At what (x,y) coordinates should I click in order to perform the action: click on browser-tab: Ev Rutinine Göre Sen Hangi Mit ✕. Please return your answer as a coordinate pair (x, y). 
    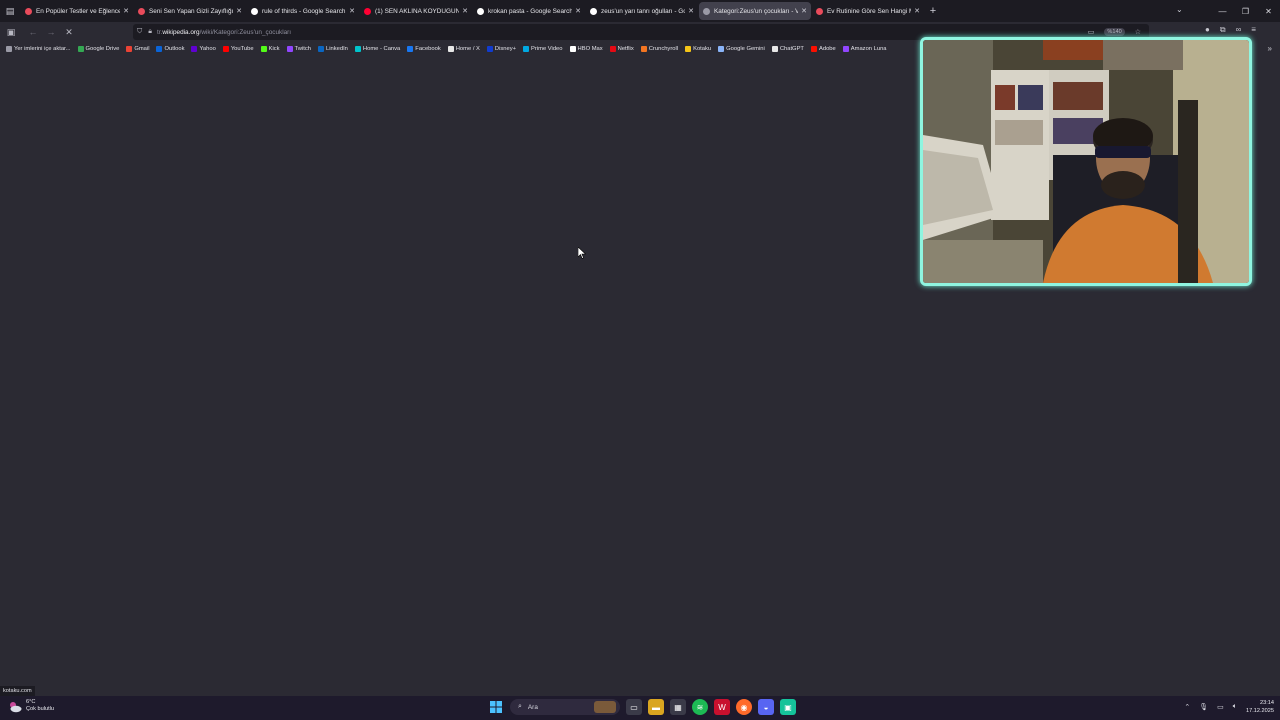
    Looking at the image, I should click on (868, 11).